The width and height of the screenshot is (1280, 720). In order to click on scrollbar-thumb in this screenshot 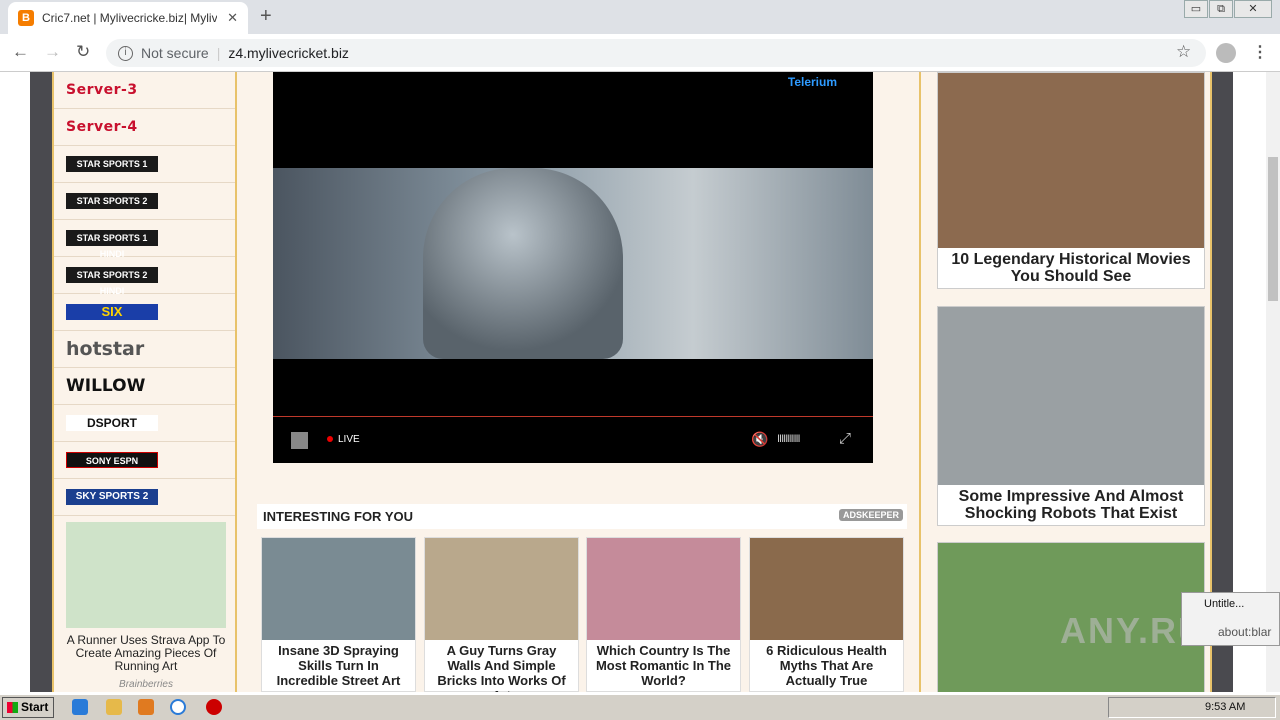, I will do `click(1273, 229)`.